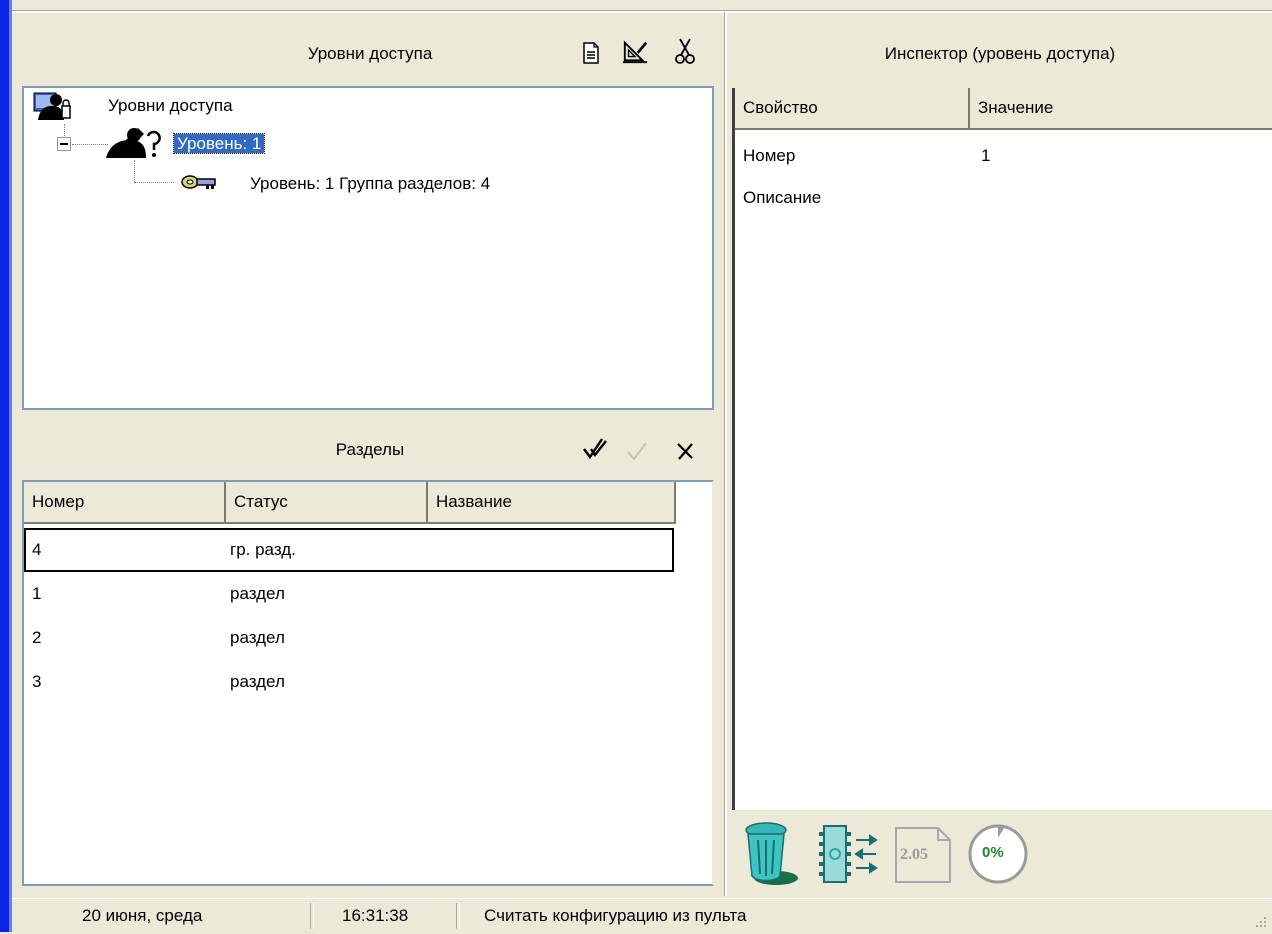  I want to click on cell-status: гр. разд., so click(263, 549).